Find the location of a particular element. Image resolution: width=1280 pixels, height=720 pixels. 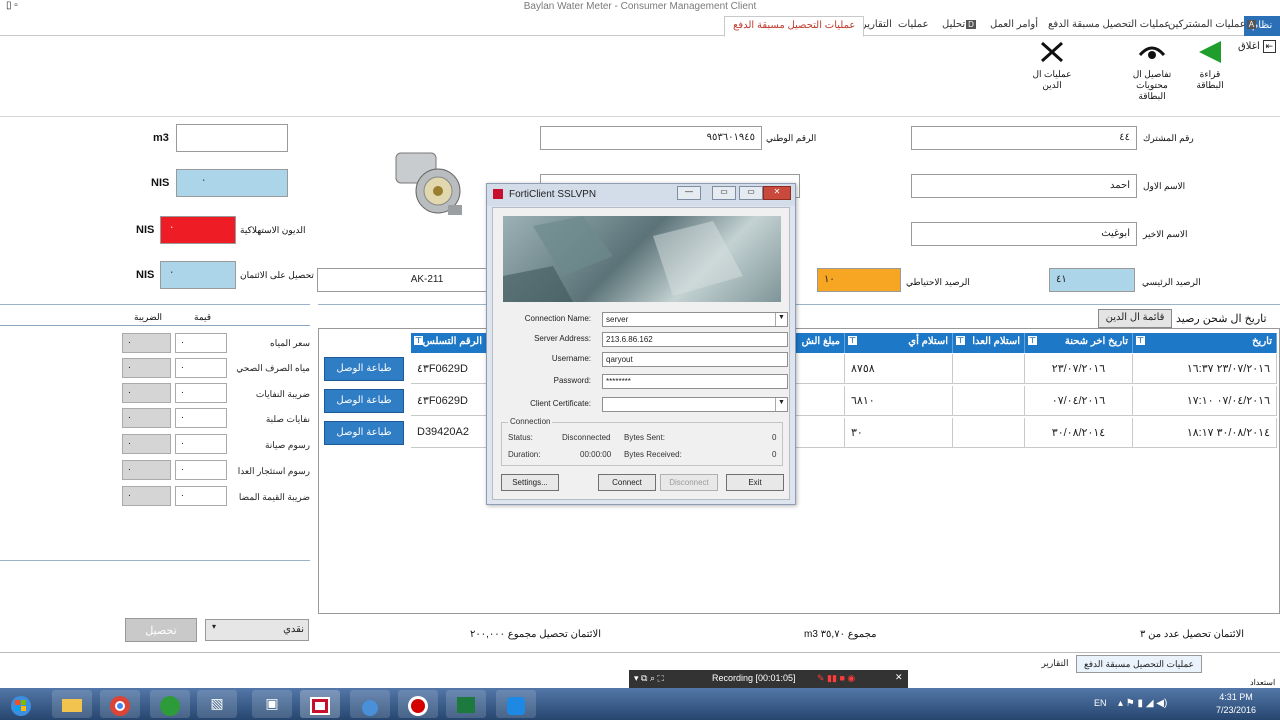

charge-value-sewage: ٠ is located at coordinates (201, 368).